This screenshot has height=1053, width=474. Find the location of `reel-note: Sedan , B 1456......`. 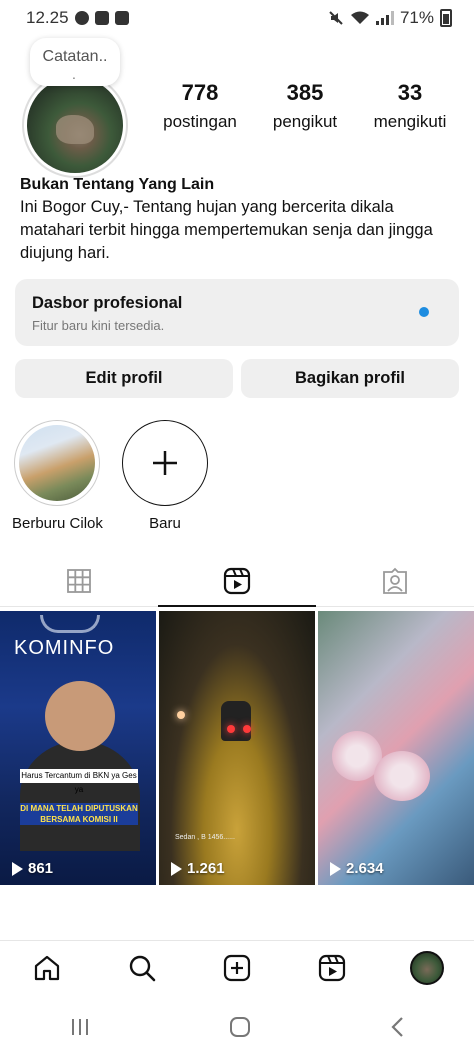

reel-note: Sedan , B 1456...... is located at coordinates (205, 837).